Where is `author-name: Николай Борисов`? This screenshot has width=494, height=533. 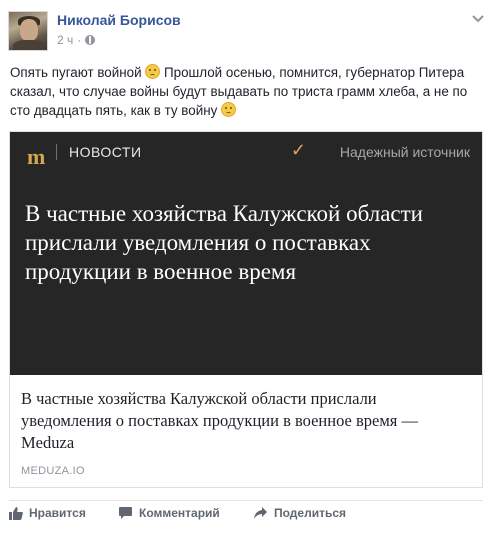
author-name: Николай Борисов is located at coordinates (119, 20).